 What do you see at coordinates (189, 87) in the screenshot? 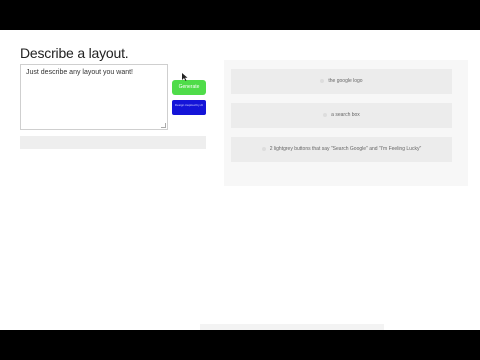
I see `generate-button: Generate` at bounding box center [189, 87].